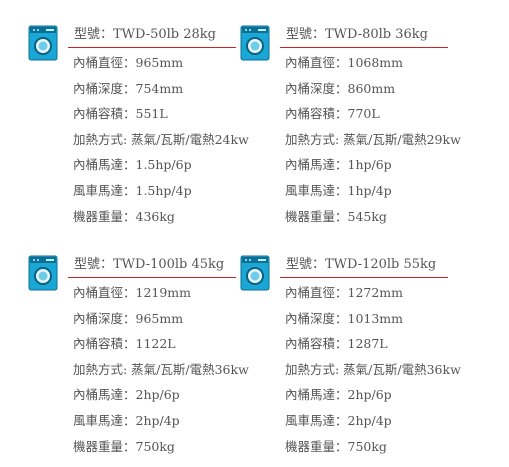 The height and width of the screenshot is (467, 509). Describe the element at coordinates (132, 165) in the screenshot. I see `spec-item: 內桶馬達：1.5hp/6p` at that location.